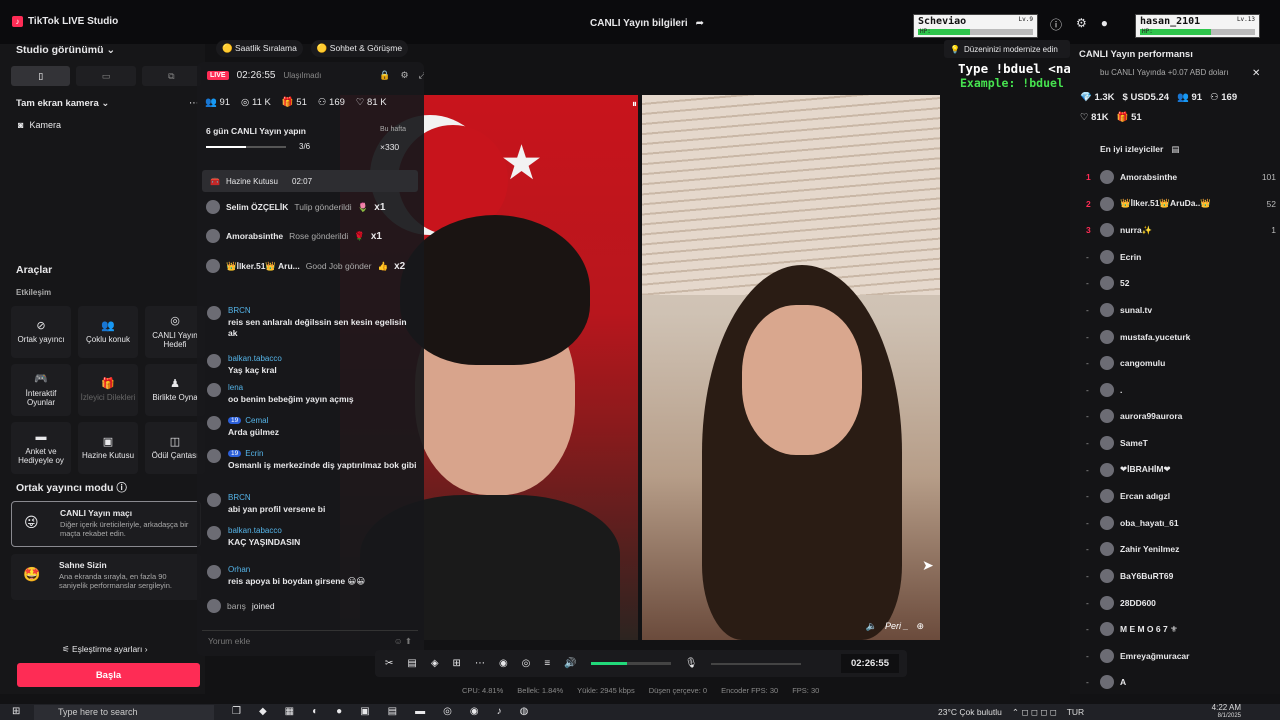 This screenshot has width=1280, height=720. Describe the element at coordinates (312, 456) in the screenshot. I see `chat-username: 19 Ecrin` at that location.